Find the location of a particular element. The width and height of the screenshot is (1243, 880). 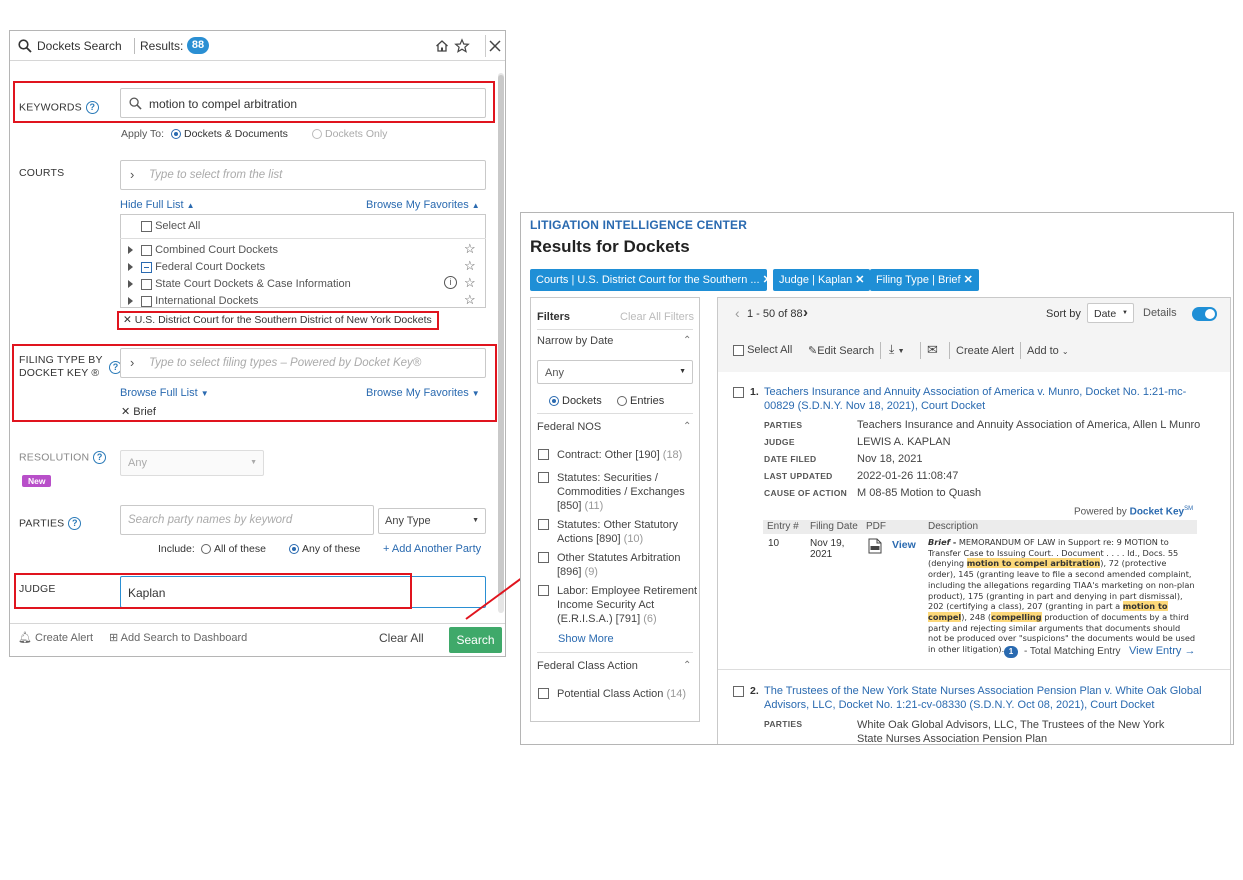

result-number: 1. is located at coordinates (754, 392).